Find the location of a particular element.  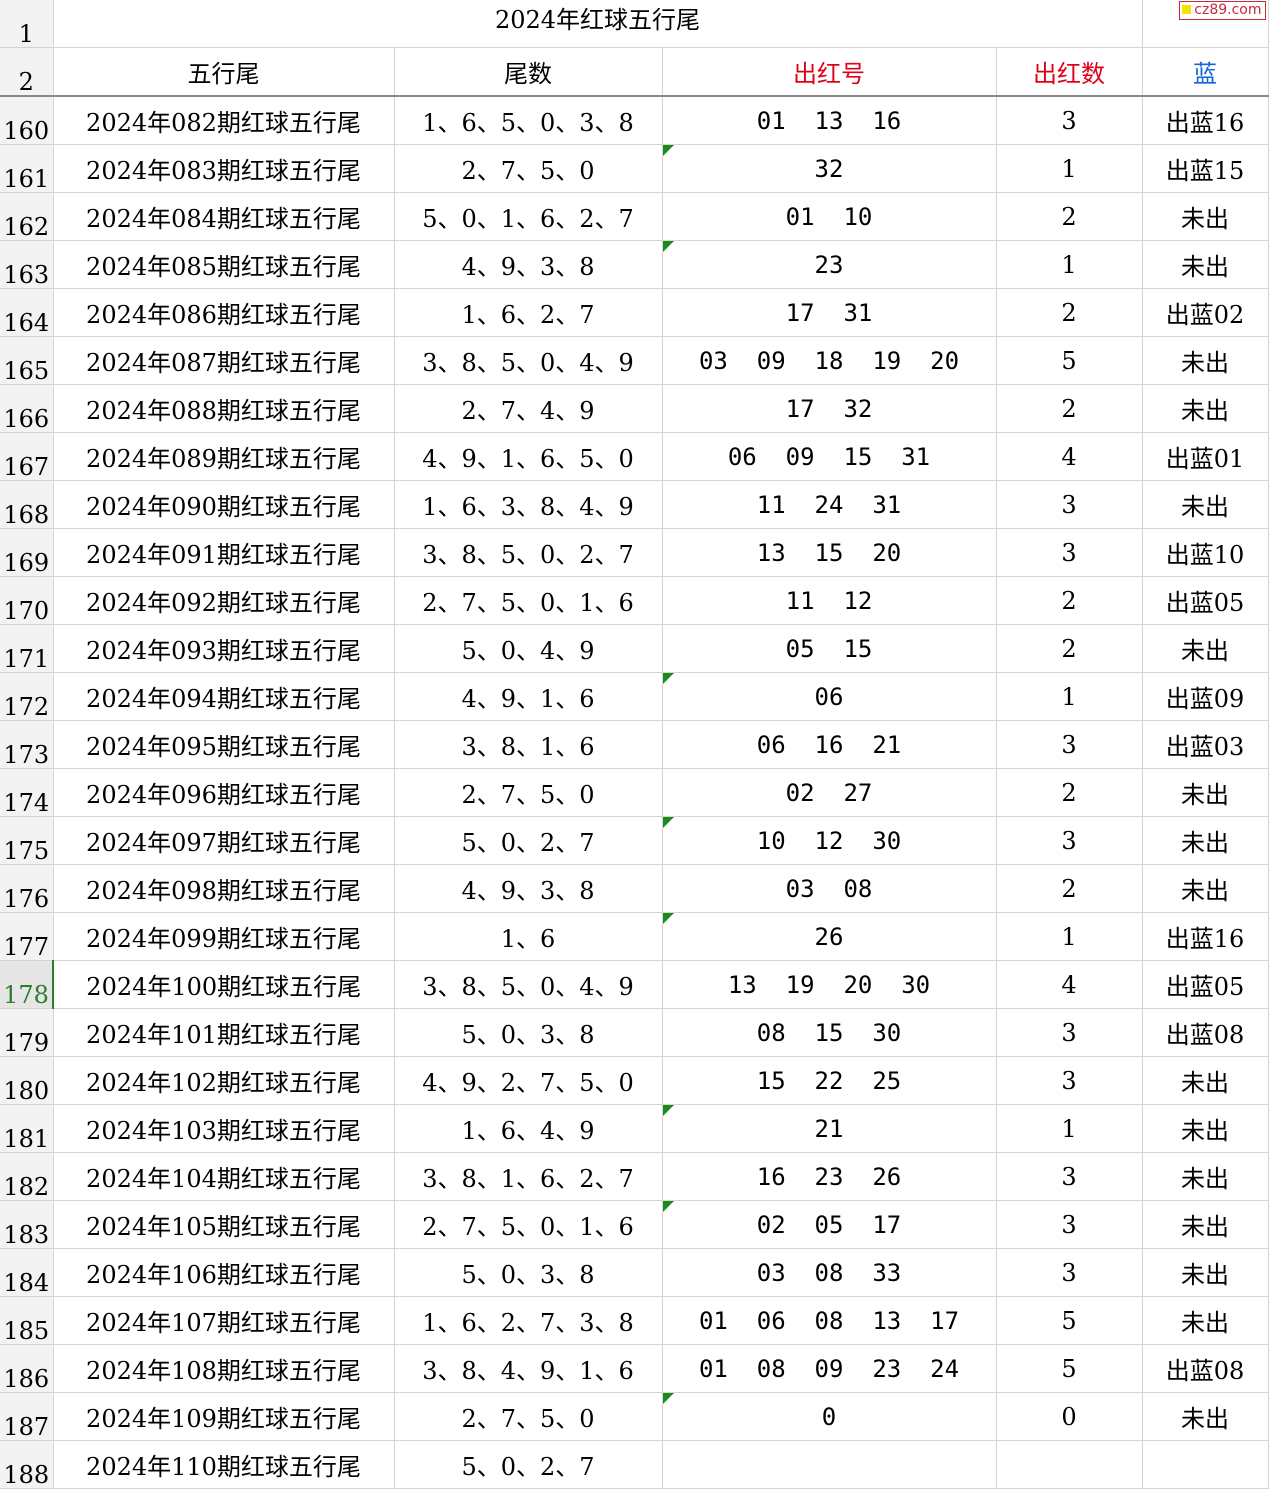

red-balls-cell: 05 15 is located at coordinates (829, 648).